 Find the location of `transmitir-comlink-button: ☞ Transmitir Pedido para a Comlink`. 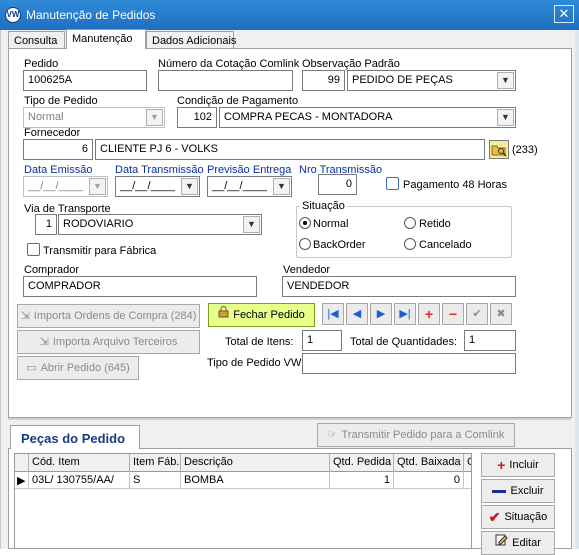

transmitir-comlink-button: ☞ Transmitir Pedido para a Comlink is located at coordinates (416, 435).